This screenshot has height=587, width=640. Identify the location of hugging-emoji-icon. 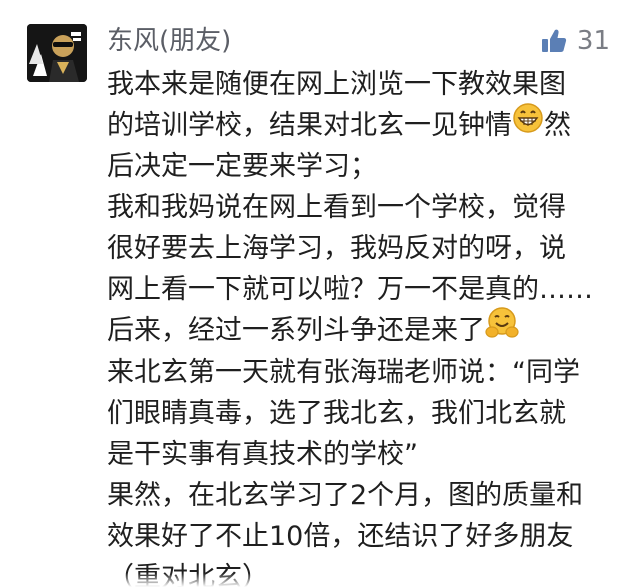
(502, 329).